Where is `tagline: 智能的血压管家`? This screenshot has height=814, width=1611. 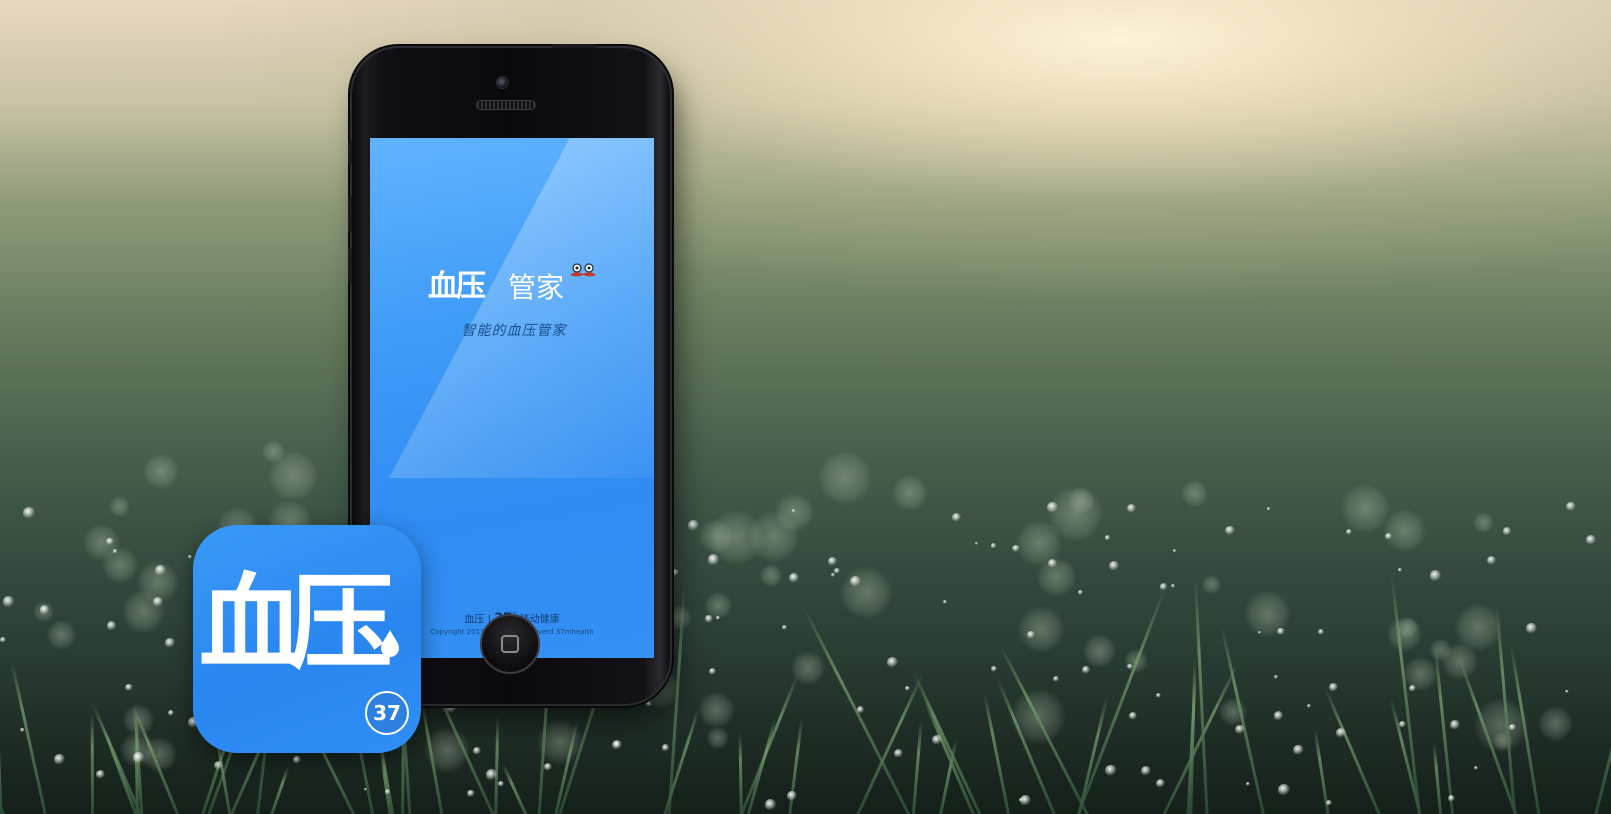
tagline: 智能的血压管家 is located at coordinates (514, 331).